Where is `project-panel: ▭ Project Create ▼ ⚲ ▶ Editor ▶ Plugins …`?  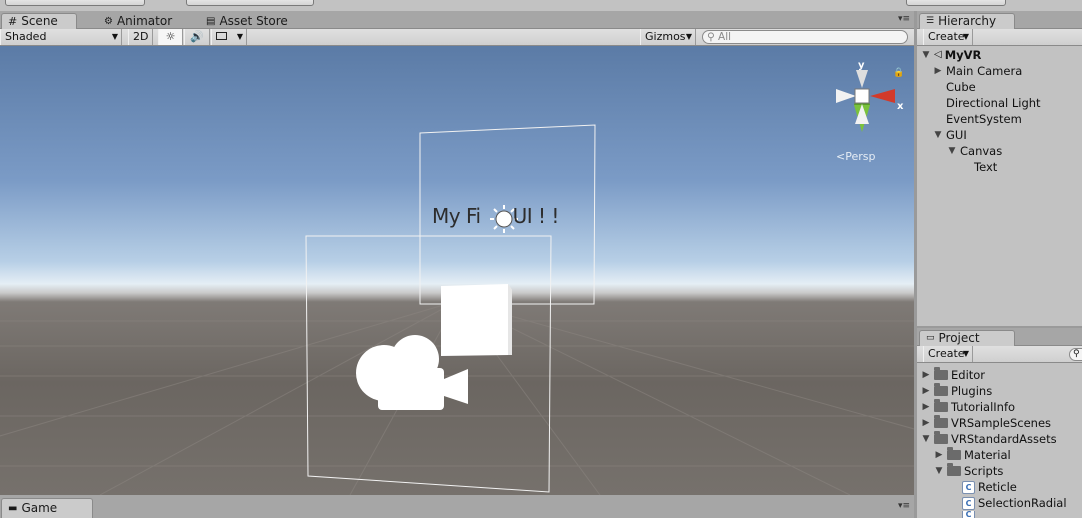 project-panel: ▭ Project Create ▼ ⚲ ▶ Editor ▶ Plugins … is located at coordinates (999, 423).